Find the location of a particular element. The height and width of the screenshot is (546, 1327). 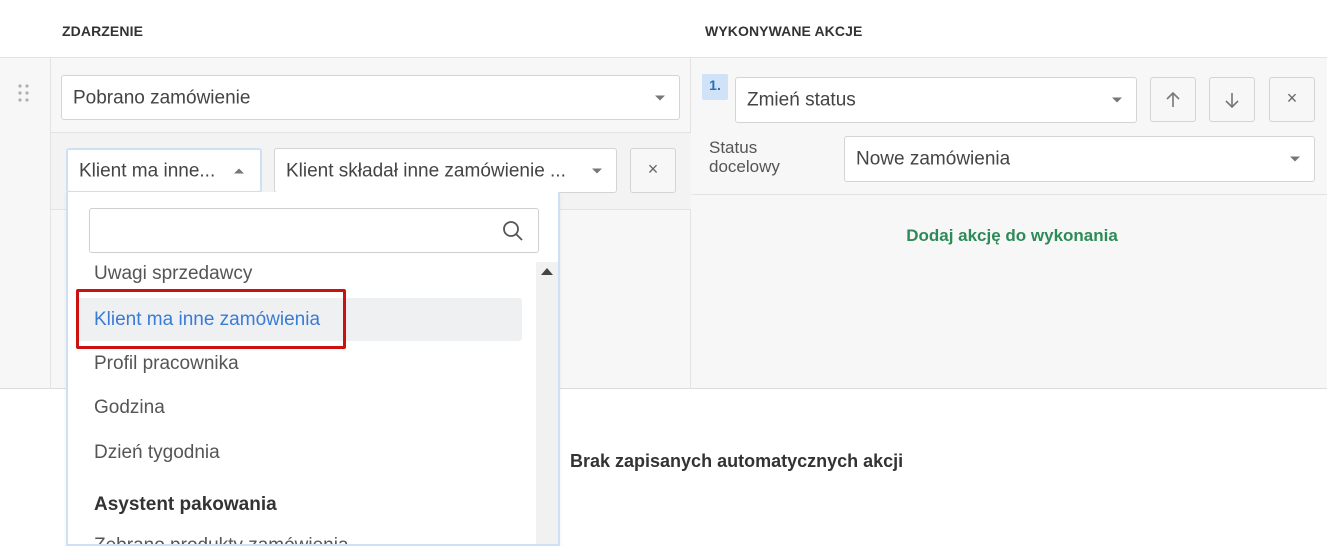

add-action-link: Dodaj akcję do wykonania is located at coordinates (1009, 236).